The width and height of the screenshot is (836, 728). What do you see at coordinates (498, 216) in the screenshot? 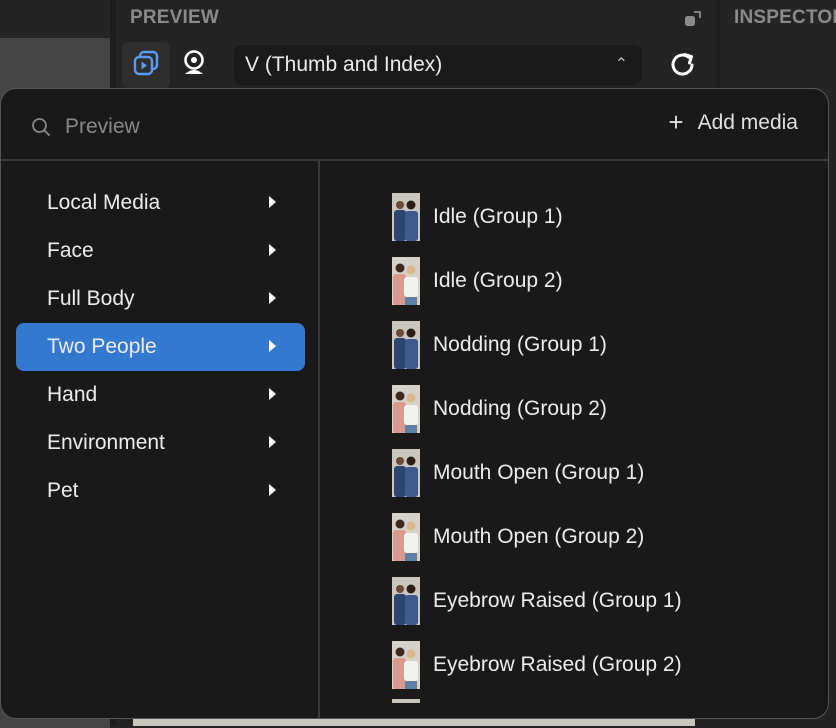
I see `media-item-label: Idle (Group 1)` at bounding box center [498, 216].